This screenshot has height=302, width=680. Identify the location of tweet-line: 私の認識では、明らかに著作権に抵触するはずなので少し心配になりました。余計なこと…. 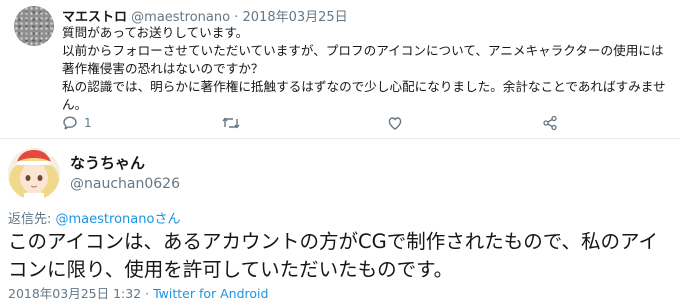
(364, 95).